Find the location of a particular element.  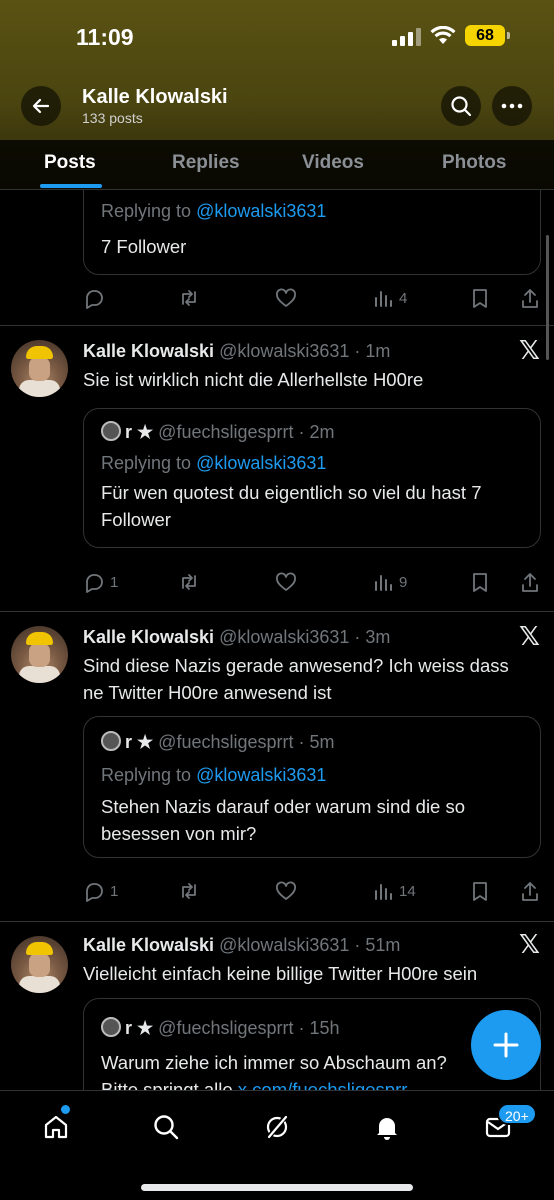

more-options-button is located at coordinates (512, 106).